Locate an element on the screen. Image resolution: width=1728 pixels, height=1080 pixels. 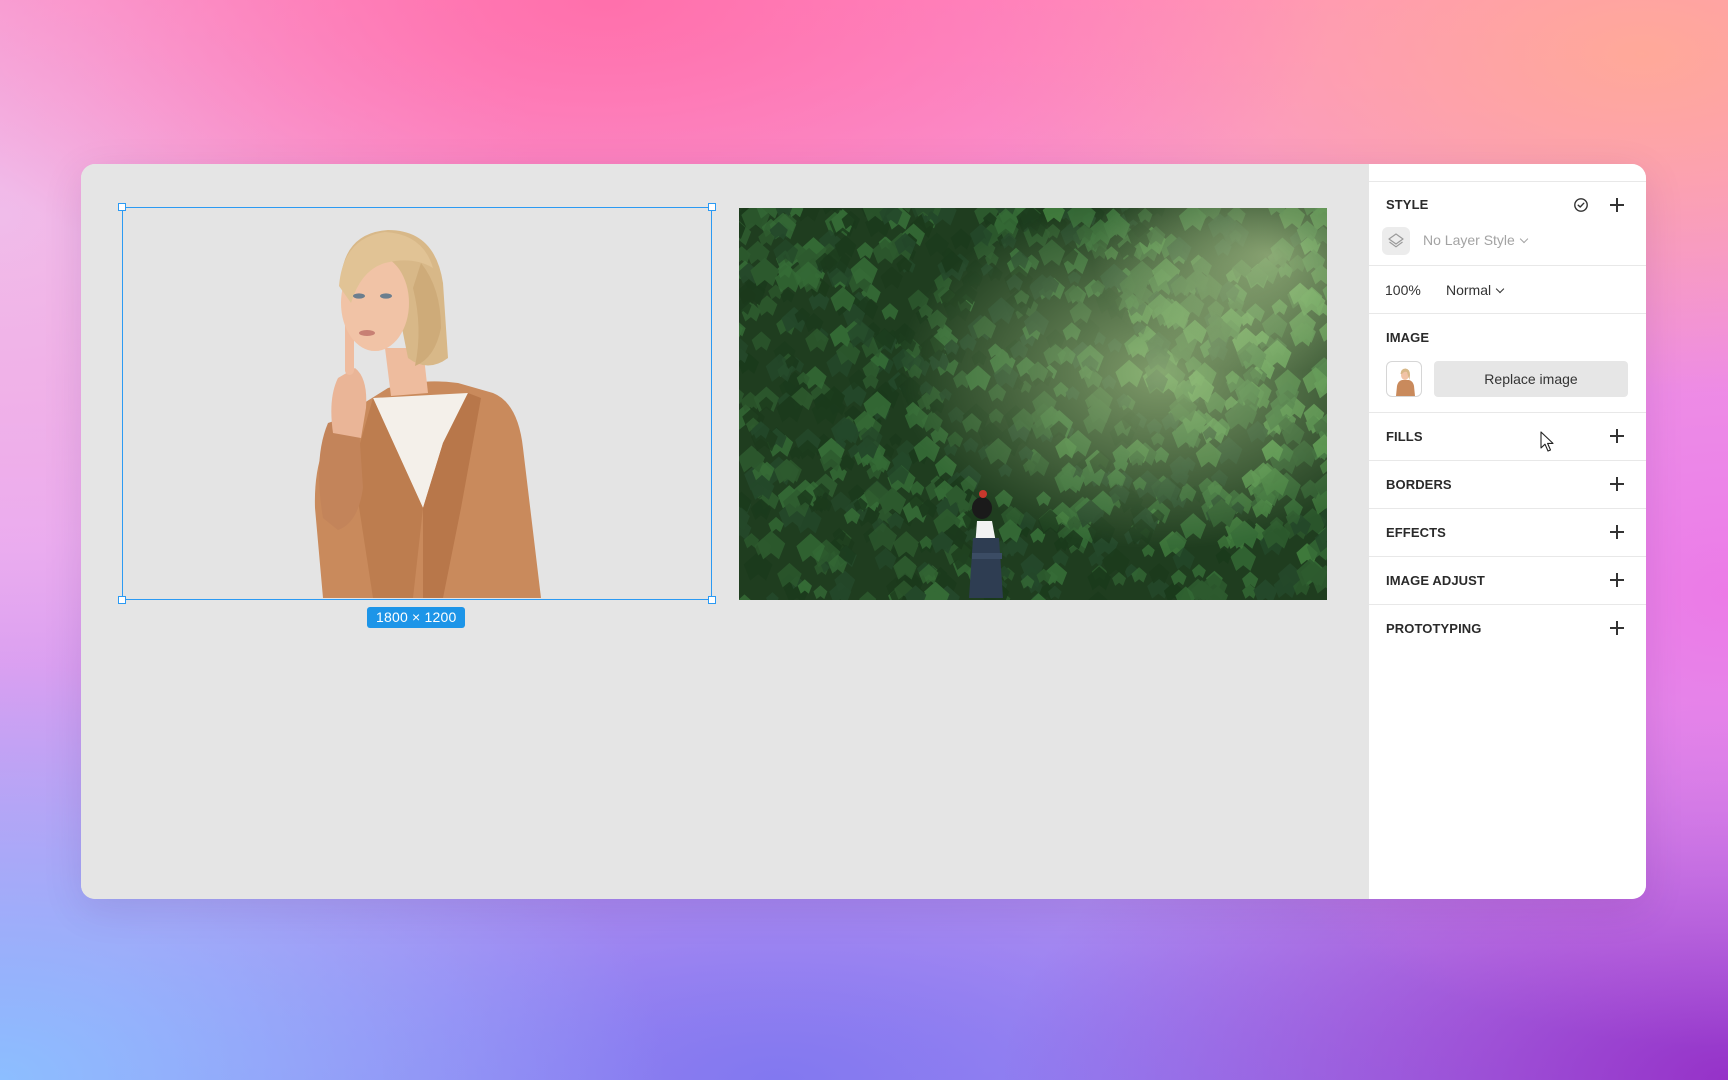
layer-style-dropdown: No Layer Style is located at coordinates (1476, 240).